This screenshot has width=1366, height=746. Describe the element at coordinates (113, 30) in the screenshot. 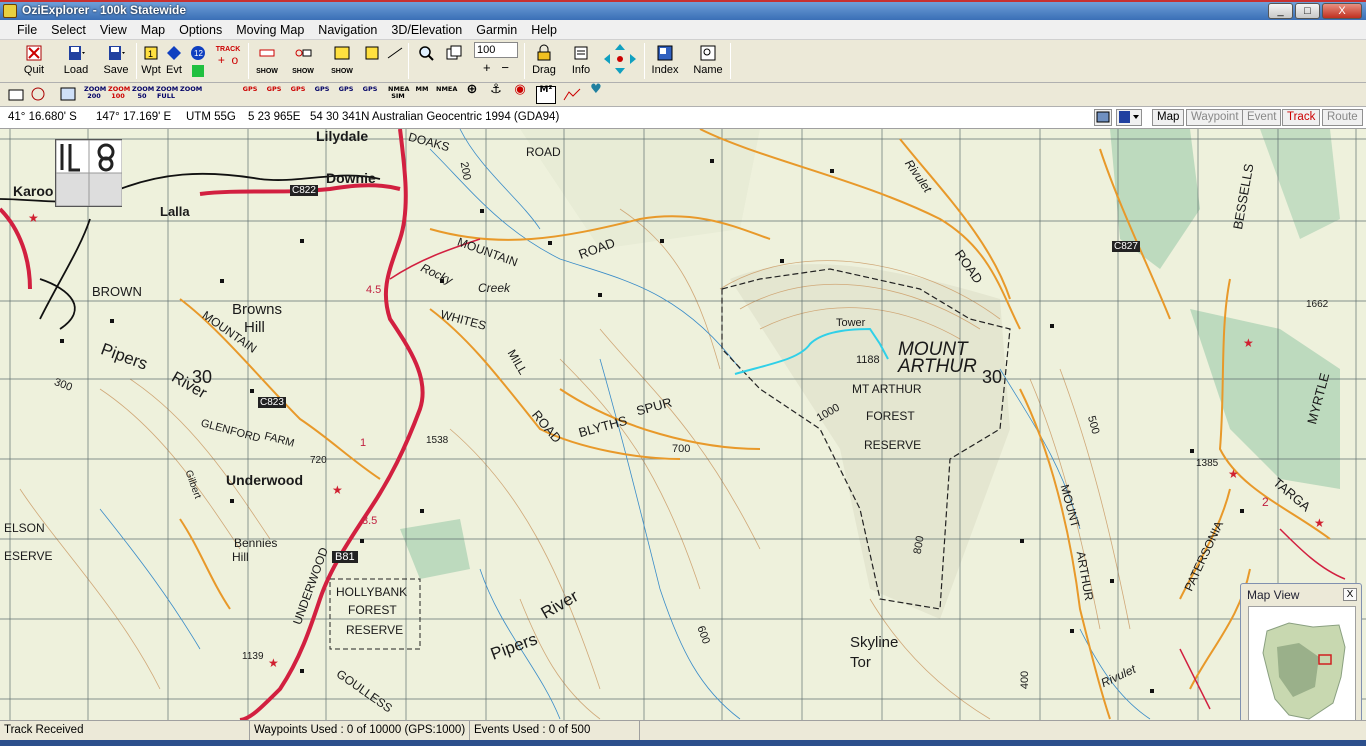

I see `menu-view: View` at that location.